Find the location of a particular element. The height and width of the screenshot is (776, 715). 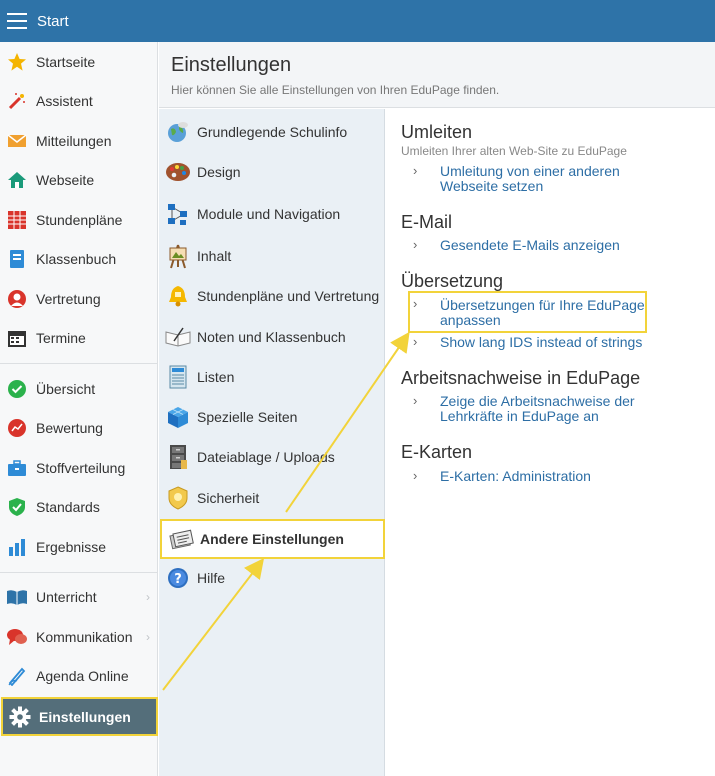

sidebar-item-label: Stoffverteilung is located at coordinates (81, 468).